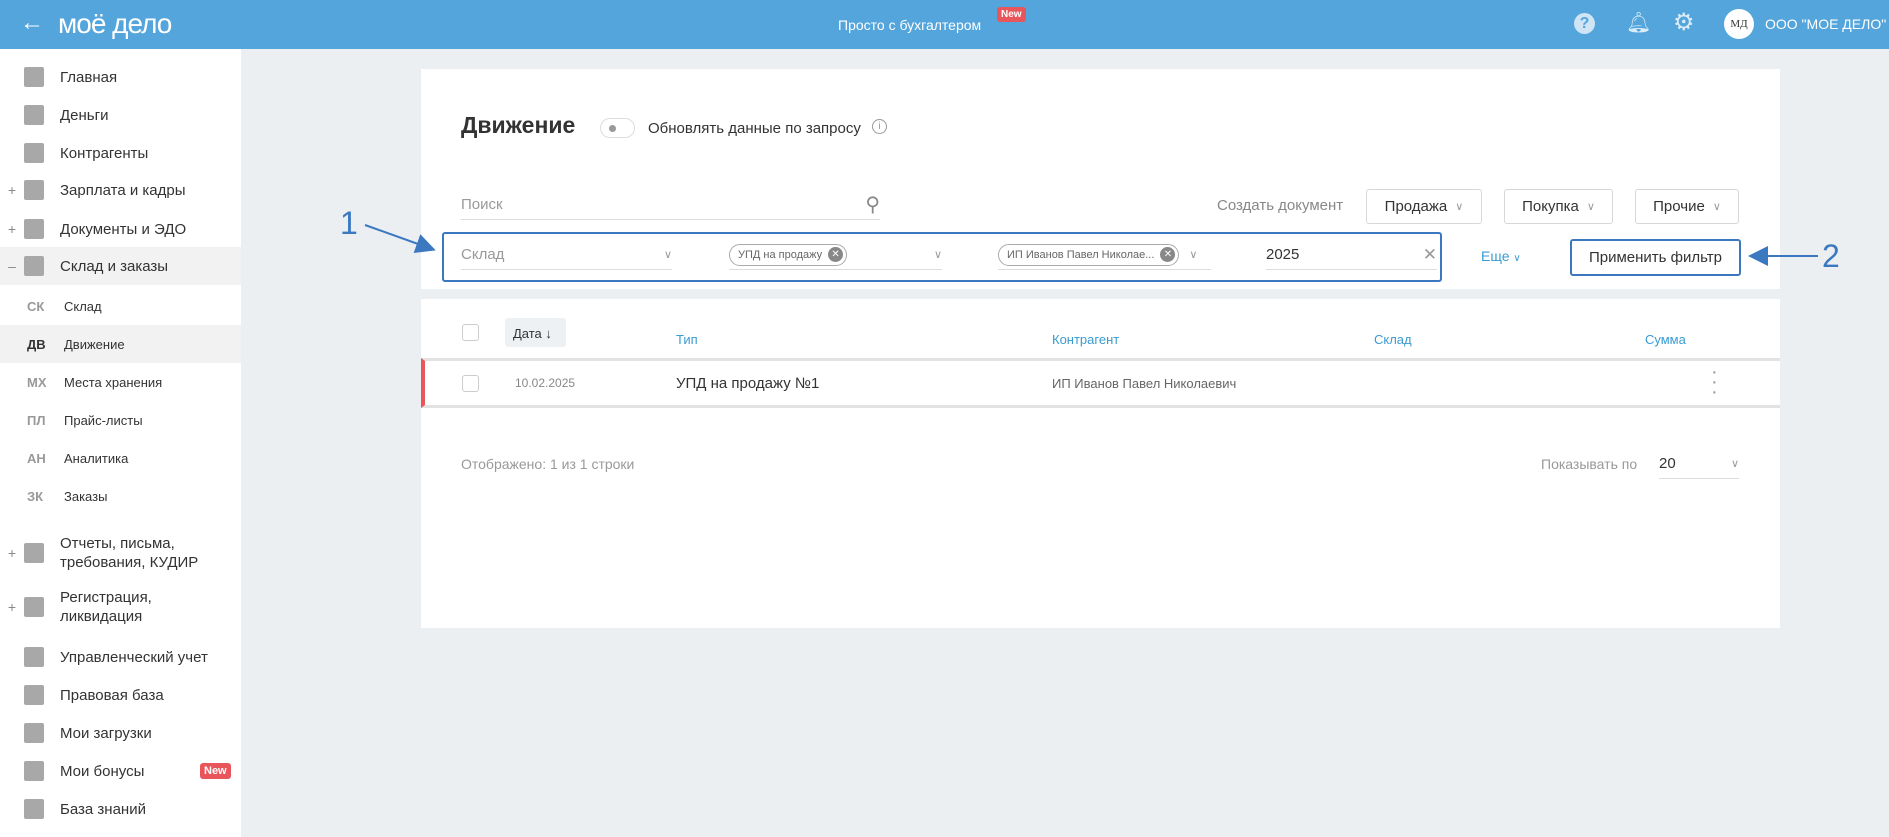  Describe the element at coordinates (34, 266) in the screenshot. I see `warehouse-icon` at that location.